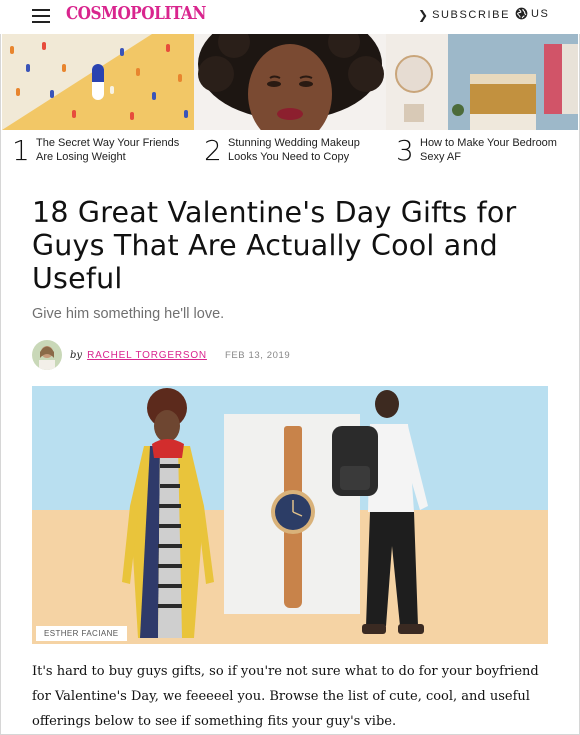  I want to click on site-header: COSMOPOLITAN ❯ SUBSCRIBE US, so click(290, 17).